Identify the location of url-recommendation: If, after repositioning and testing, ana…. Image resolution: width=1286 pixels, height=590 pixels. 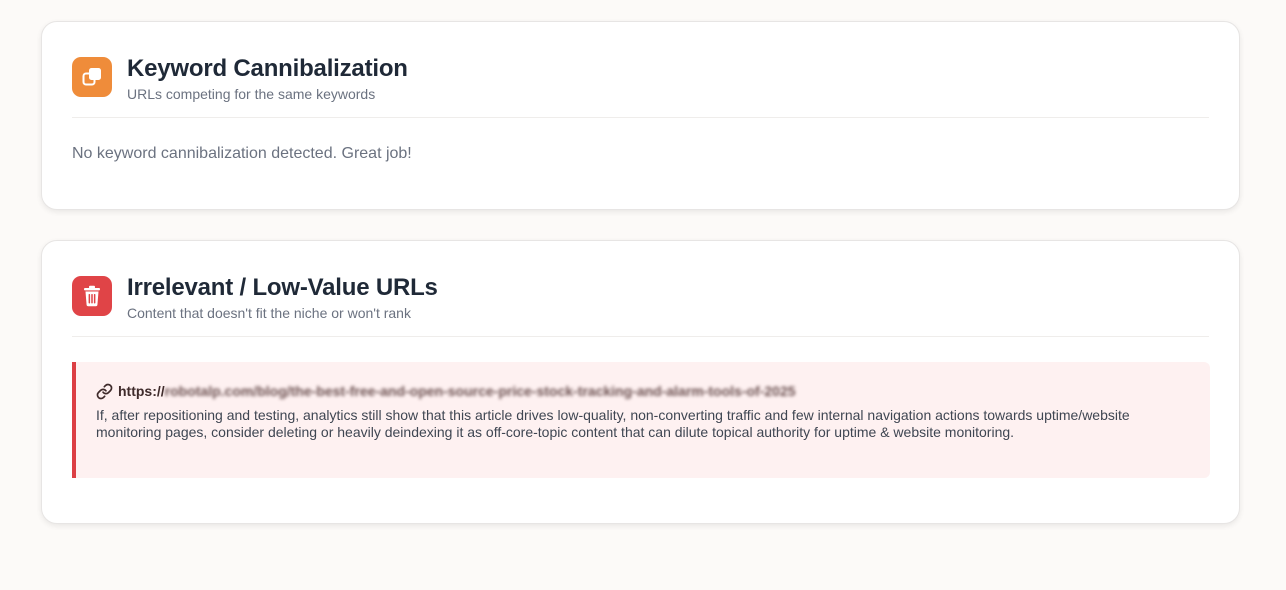
(613, 423).